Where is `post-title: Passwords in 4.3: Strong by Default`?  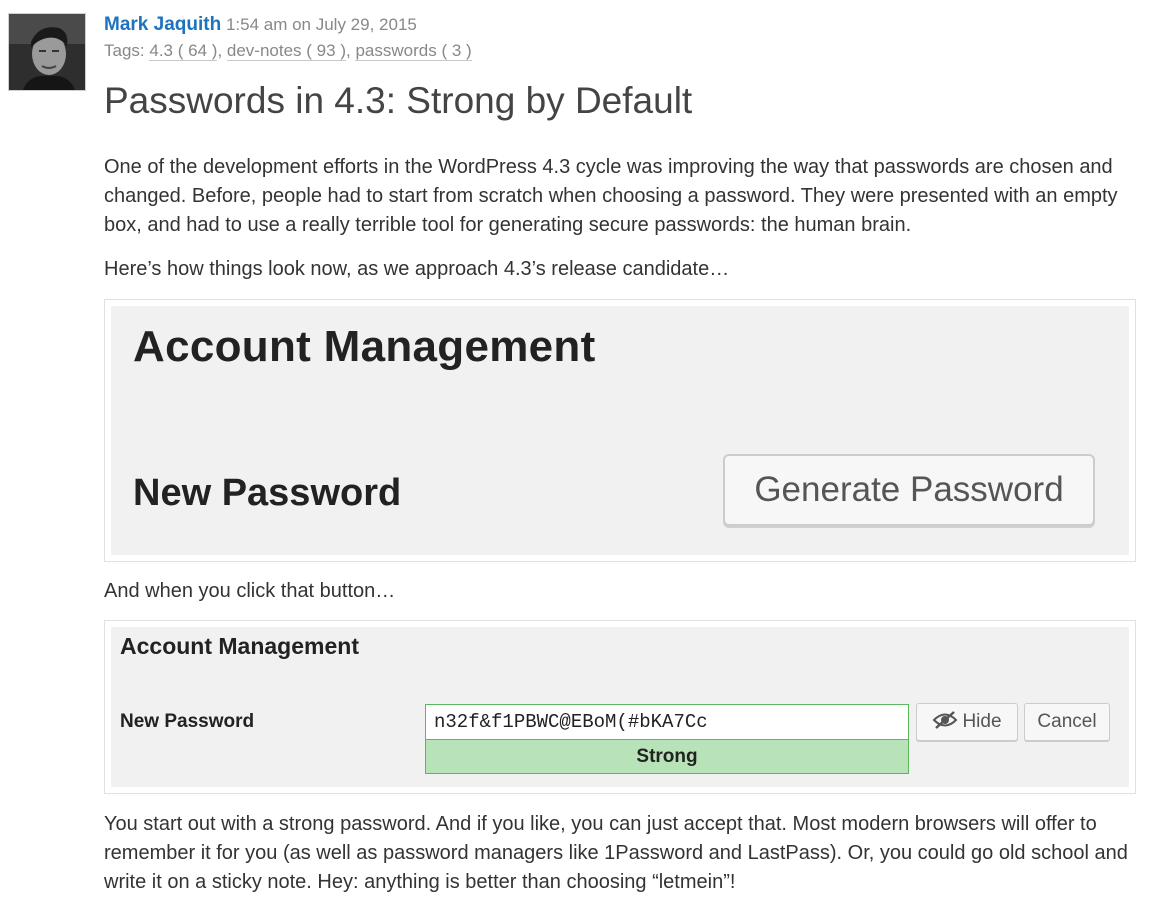 post-title: Passwords in 4.3: Strong by Default is located at coordinates (398, 100).